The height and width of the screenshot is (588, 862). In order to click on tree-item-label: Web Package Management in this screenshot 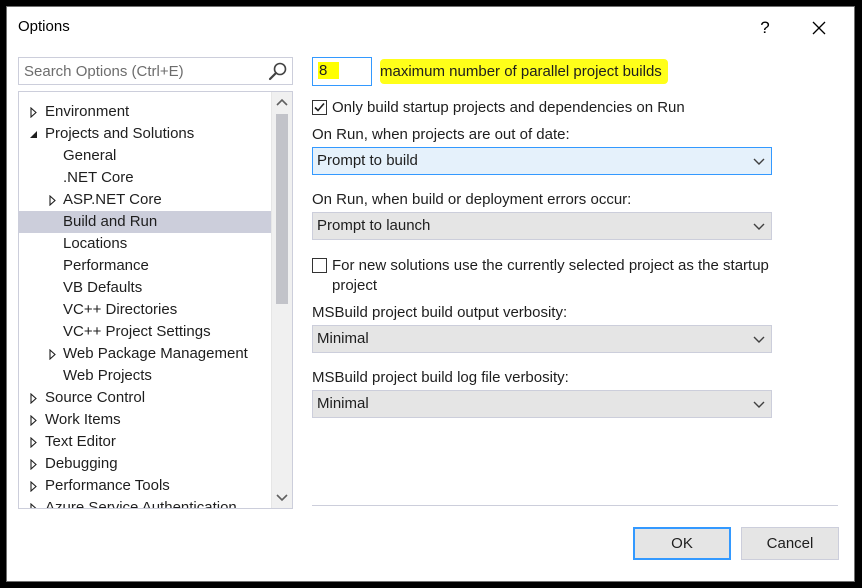, I will do `click(155, 353)`.